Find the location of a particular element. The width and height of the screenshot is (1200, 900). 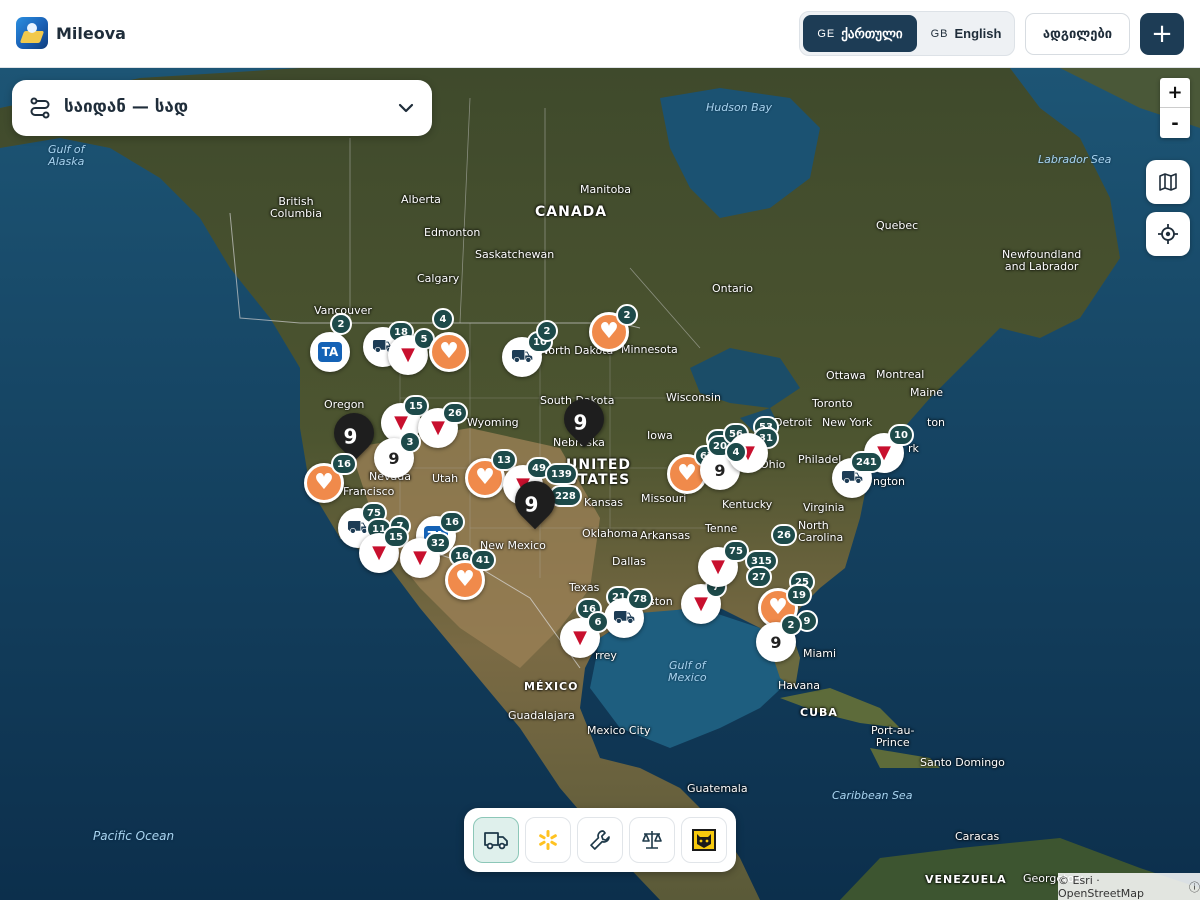

walmart-filter-button is located at coordinates (548, 840).